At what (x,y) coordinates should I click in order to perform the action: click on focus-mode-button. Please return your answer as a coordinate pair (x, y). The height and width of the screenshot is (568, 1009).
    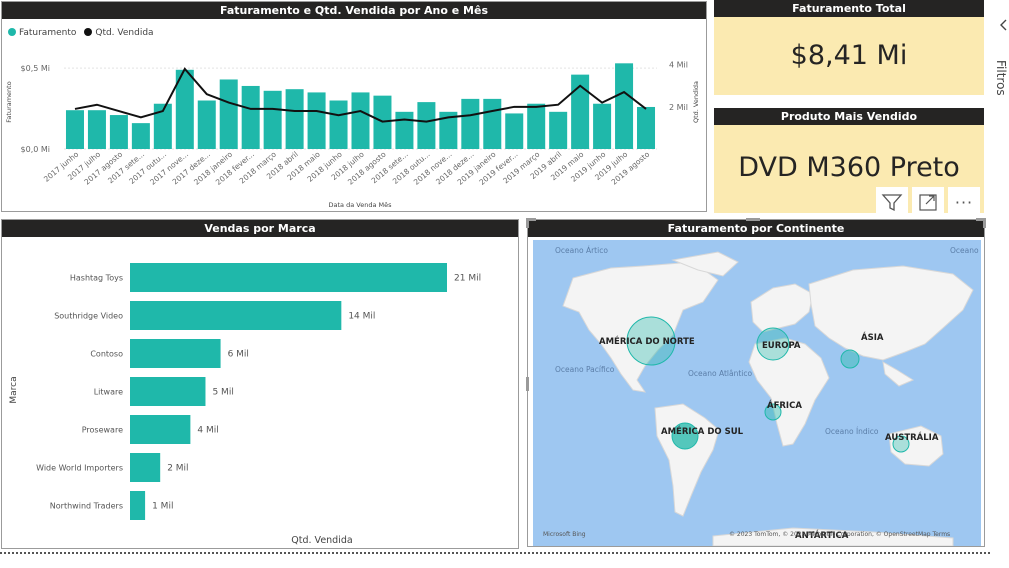
    Looking at the image, I should click on (928, 202).